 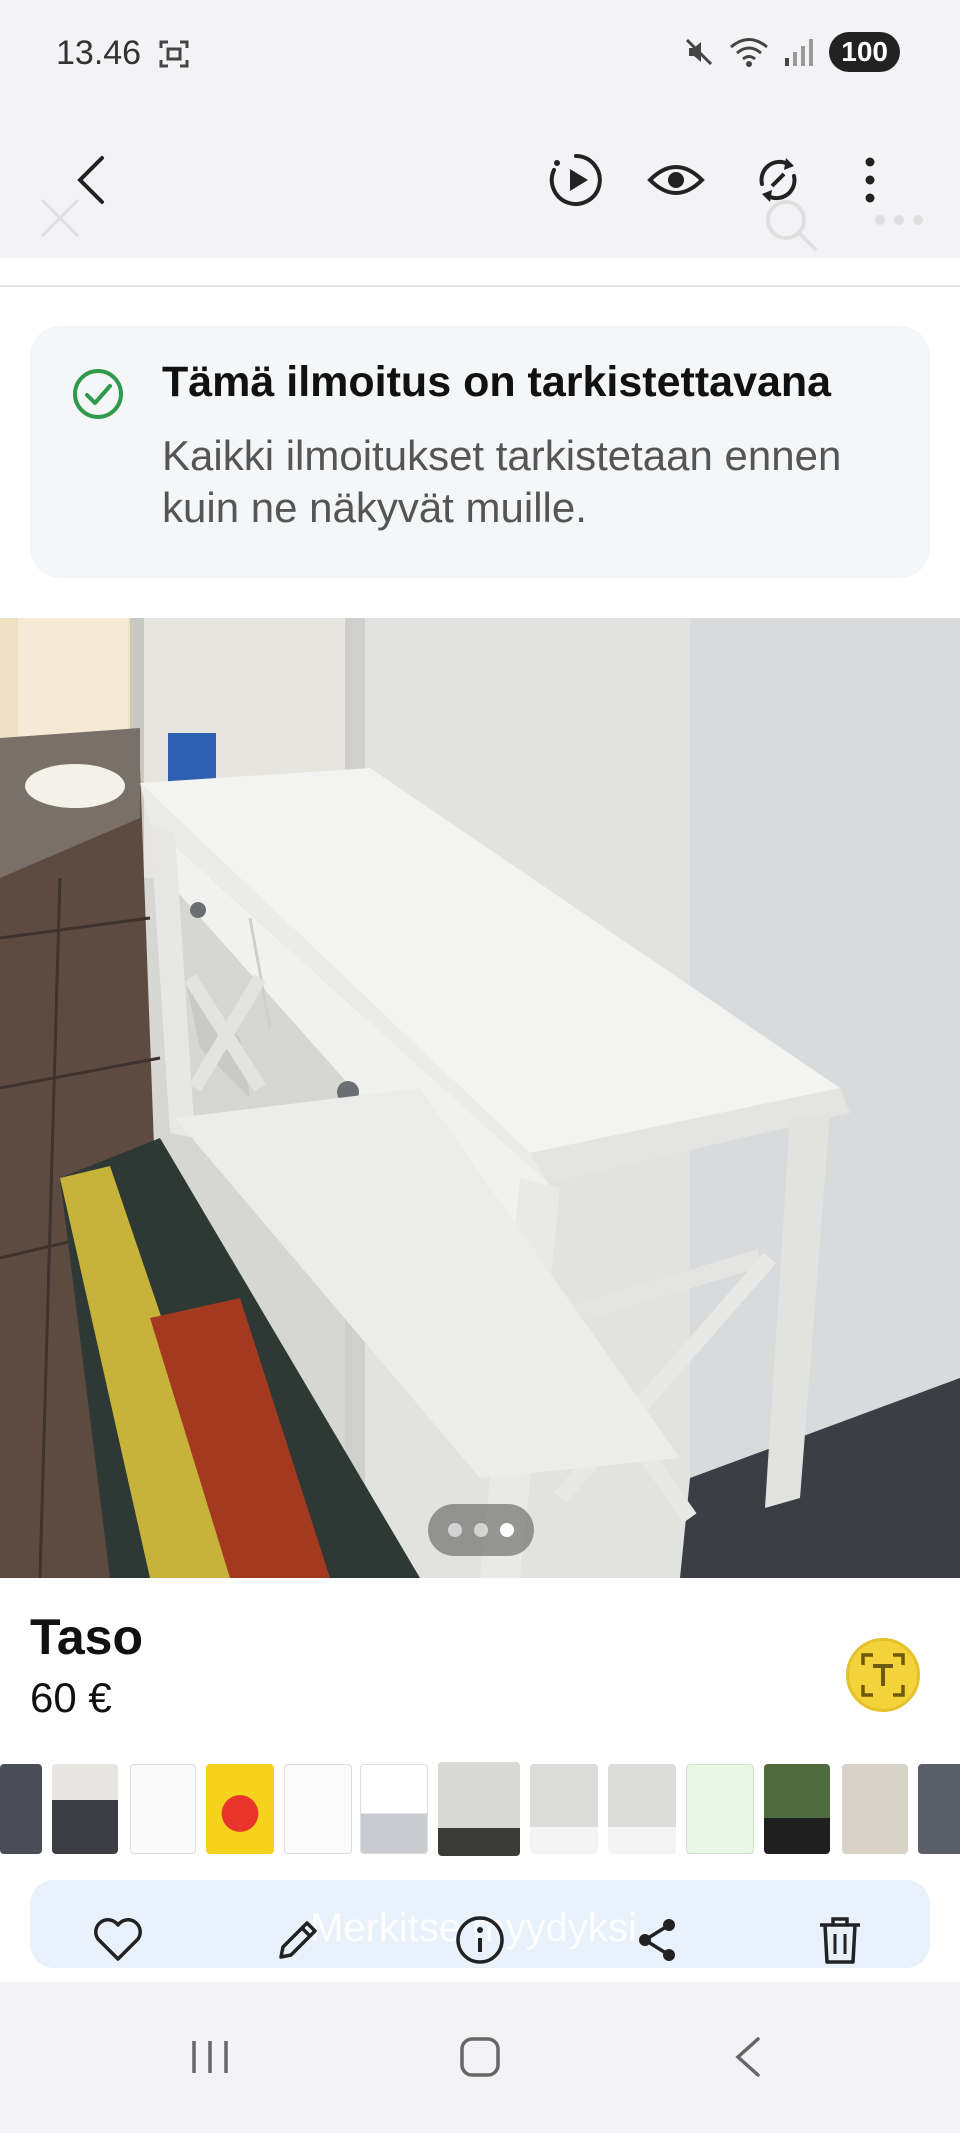 I want to click on header-divider, so click(x=480, y=286).